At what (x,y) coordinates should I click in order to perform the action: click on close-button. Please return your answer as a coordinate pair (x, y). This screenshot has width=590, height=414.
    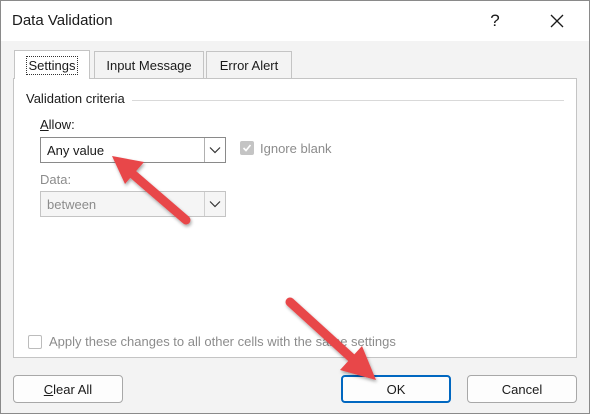
    Looking at the image, I should click on (557, 21).